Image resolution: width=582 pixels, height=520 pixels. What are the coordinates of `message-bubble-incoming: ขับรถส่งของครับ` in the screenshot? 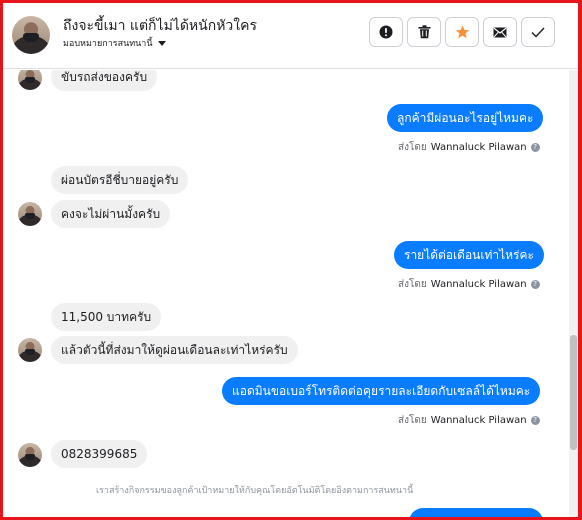 It's located at (104, 80).